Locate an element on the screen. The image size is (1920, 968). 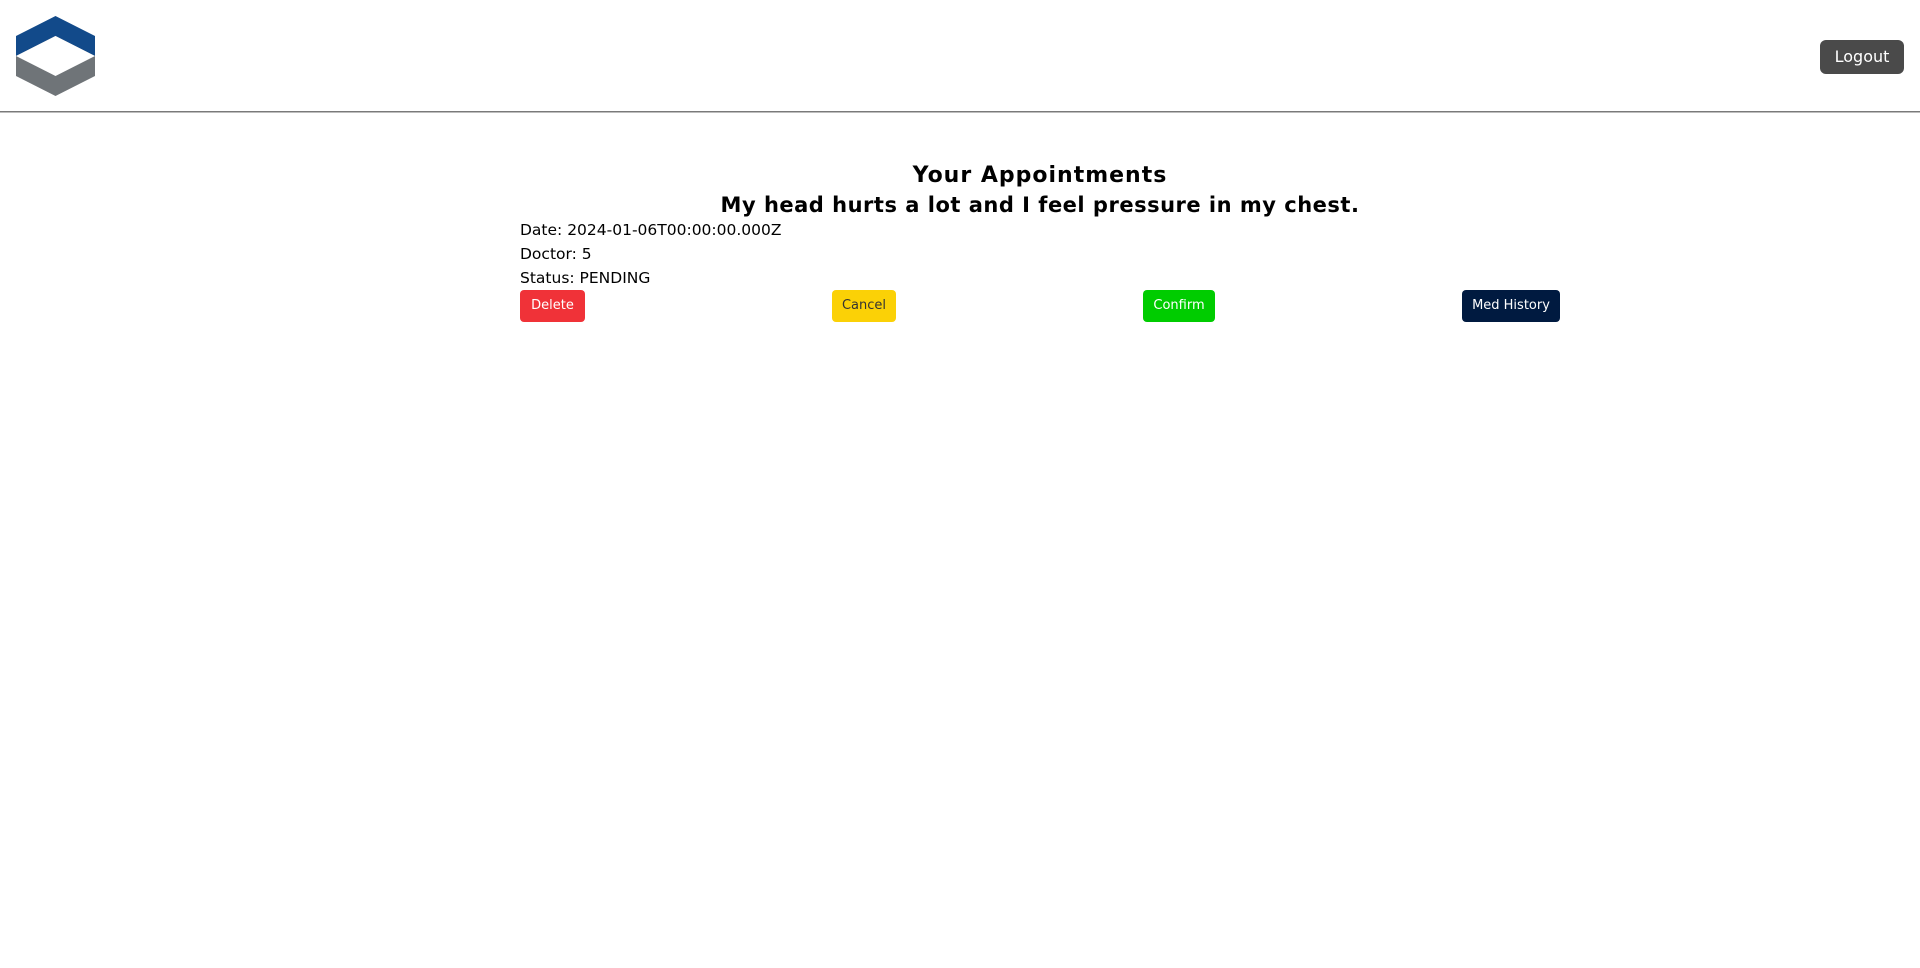
appointment-date: Date: 2024-01-06T00:00:00.000Z is located at coordinates (651, 230).